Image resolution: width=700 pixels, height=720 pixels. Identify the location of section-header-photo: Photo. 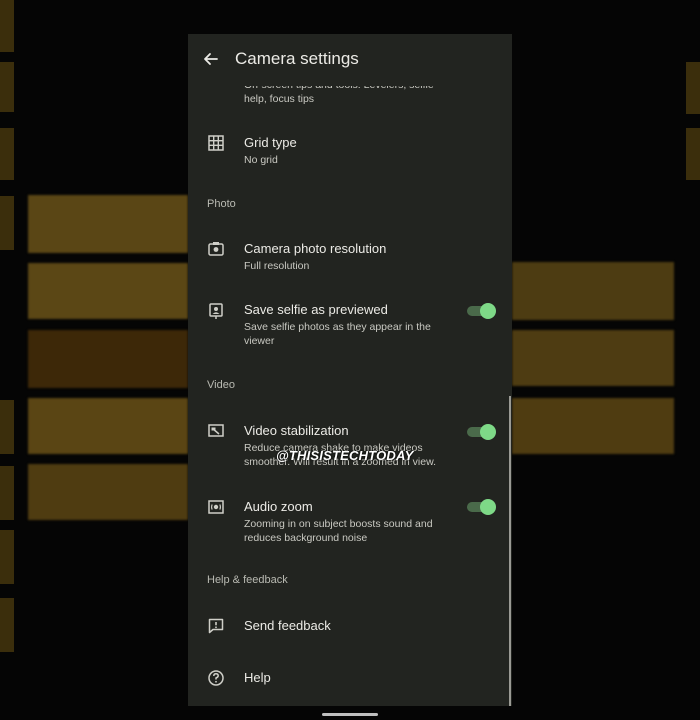
(221, 204).